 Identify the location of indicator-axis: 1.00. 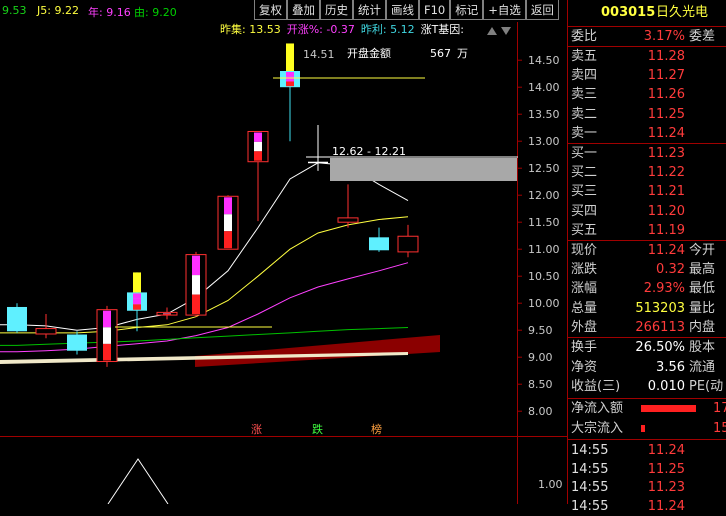
(550, 484).